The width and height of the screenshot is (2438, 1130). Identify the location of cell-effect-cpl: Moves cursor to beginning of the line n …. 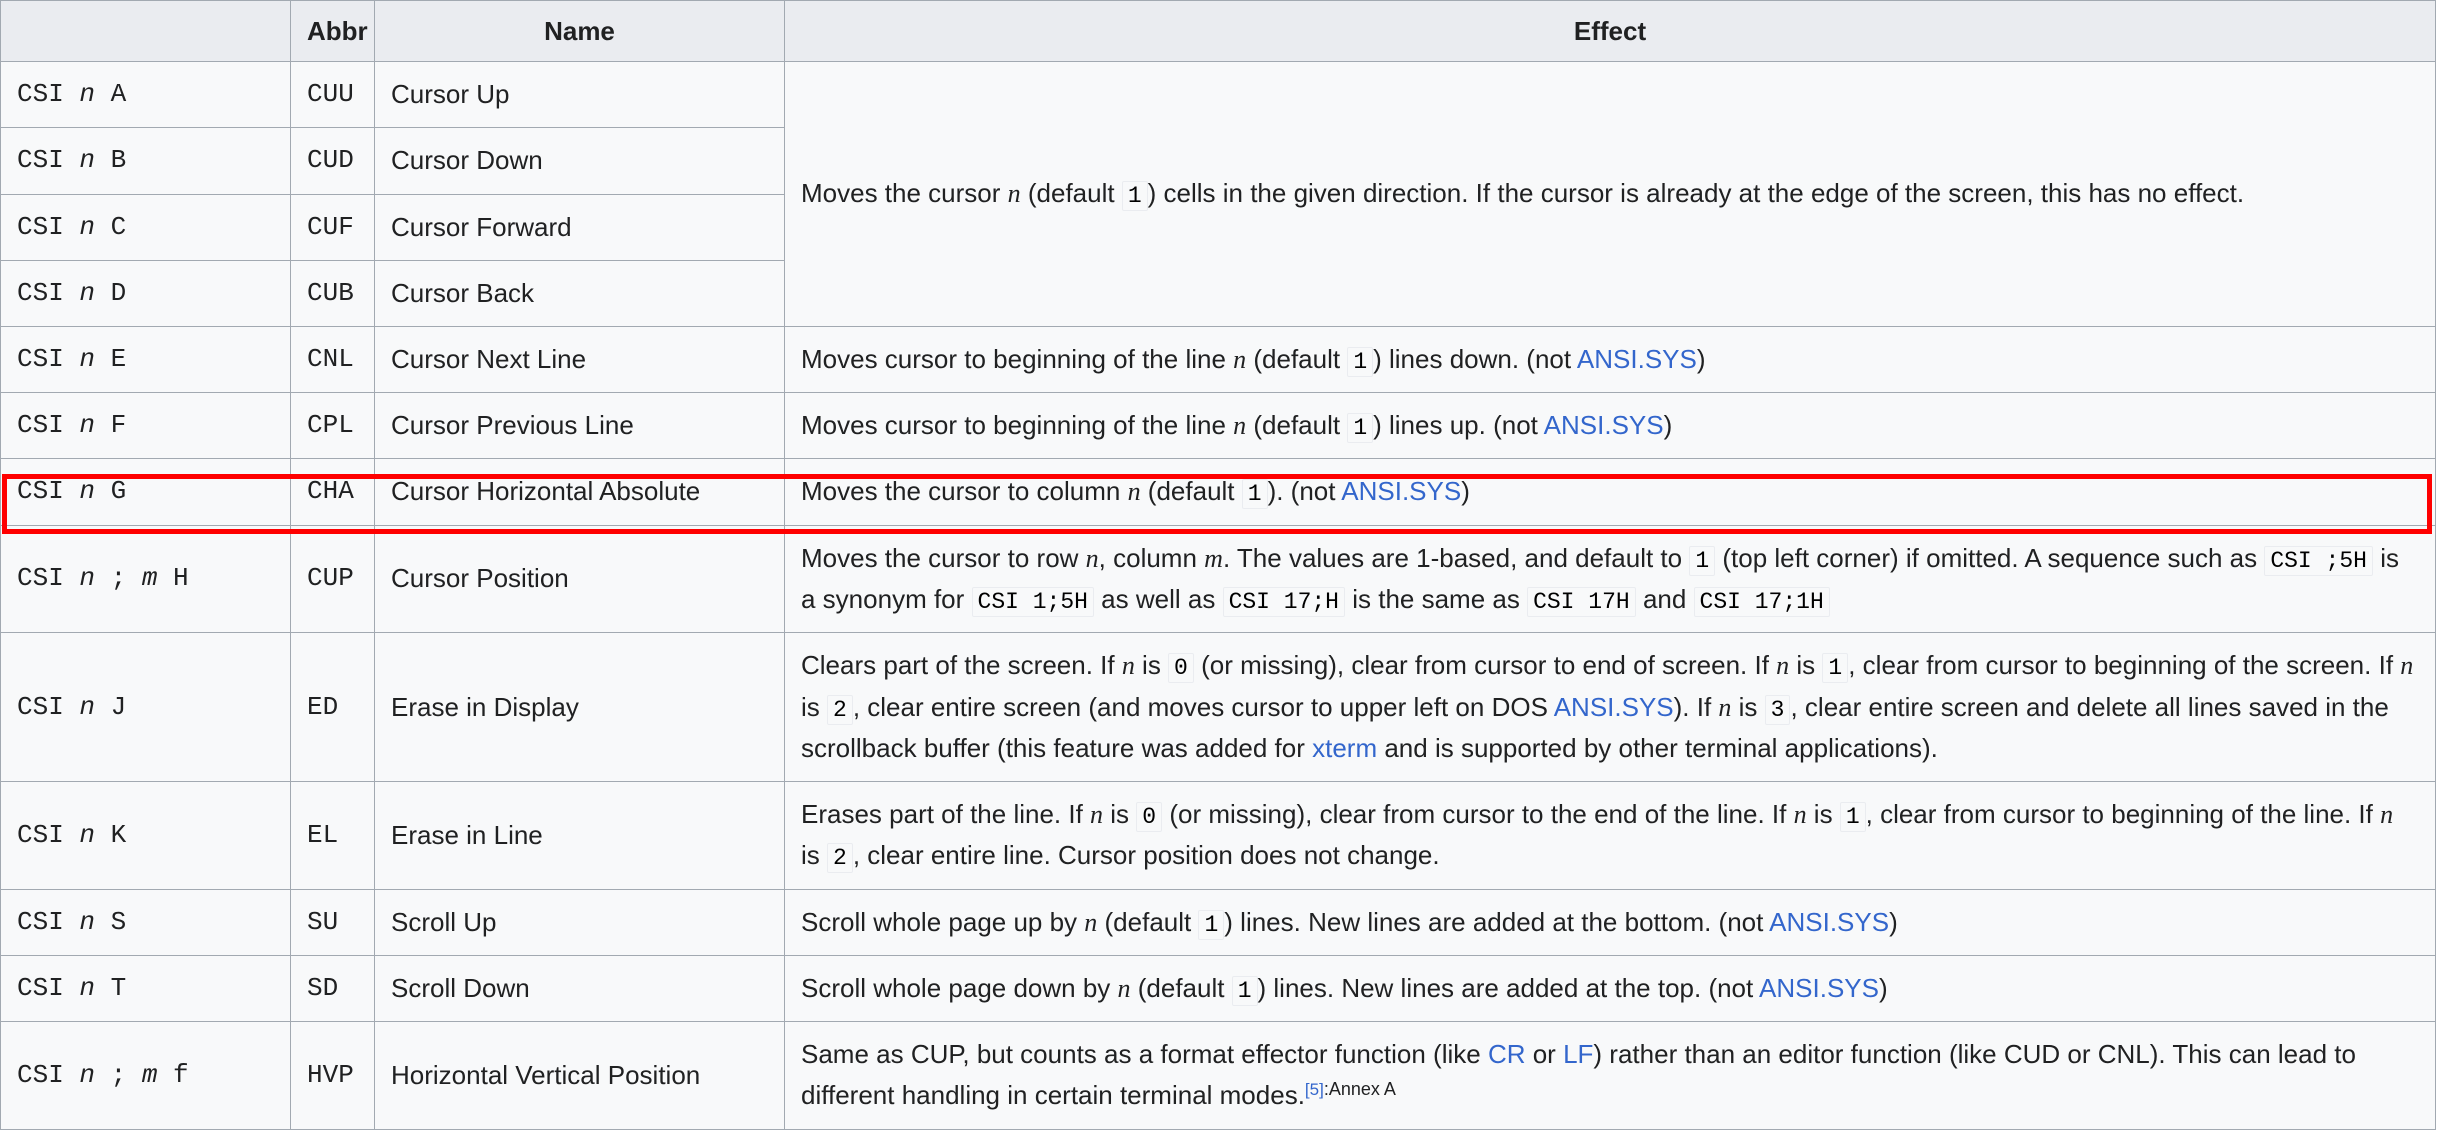
(1610, 426).